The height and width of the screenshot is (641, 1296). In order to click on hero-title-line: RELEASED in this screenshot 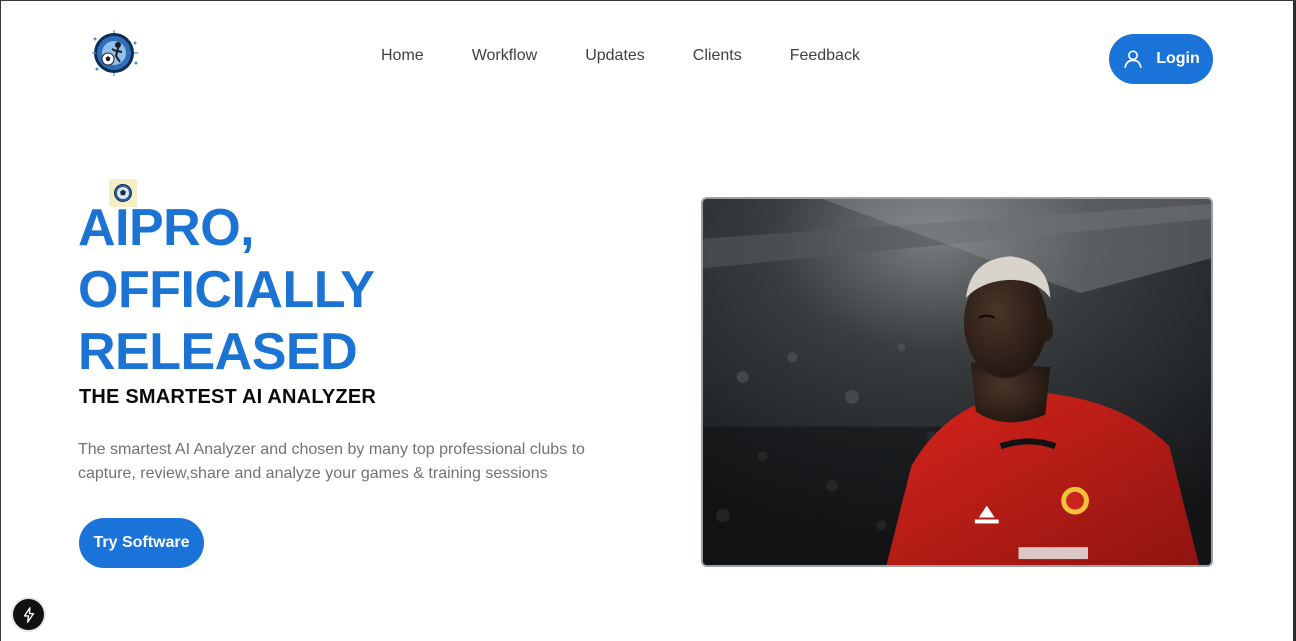, I will do `click(218, 352)`.